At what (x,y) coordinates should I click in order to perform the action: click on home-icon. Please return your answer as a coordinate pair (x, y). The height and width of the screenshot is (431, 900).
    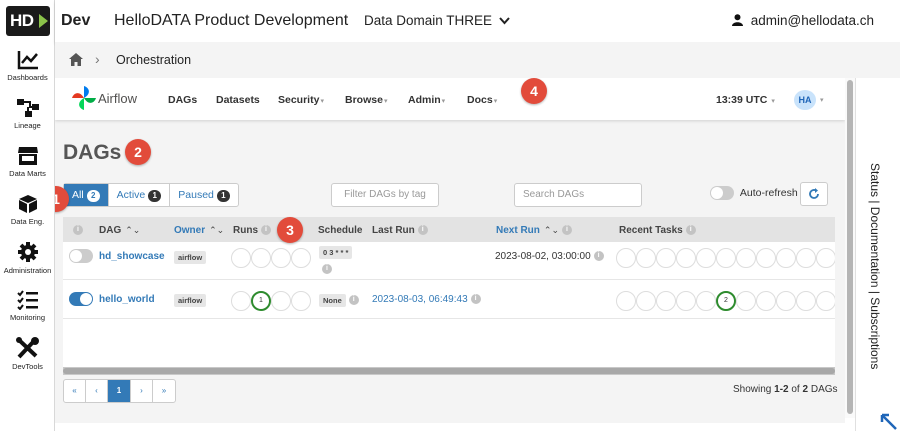
    Looking at the image, I should click on (76, 59).